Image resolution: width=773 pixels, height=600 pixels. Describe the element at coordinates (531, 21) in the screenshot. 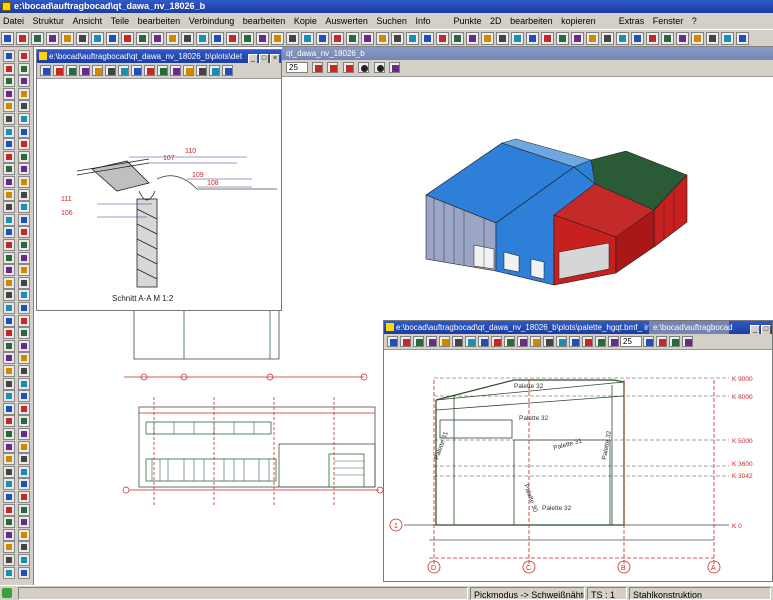

I see `menu-bearbeiten-3: bearbeiten` at that location.